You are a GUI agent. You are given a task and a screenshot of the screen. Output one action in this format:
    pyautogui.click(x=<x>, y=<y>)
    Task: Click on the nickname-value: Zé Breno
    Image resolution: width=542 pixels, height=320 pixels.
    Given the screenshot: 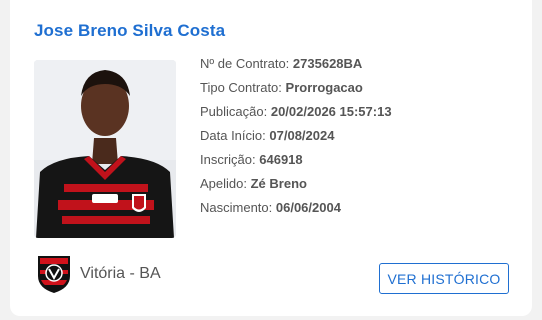 What is the action you would take?
    pyautogui.click(x=278, y=183)
    